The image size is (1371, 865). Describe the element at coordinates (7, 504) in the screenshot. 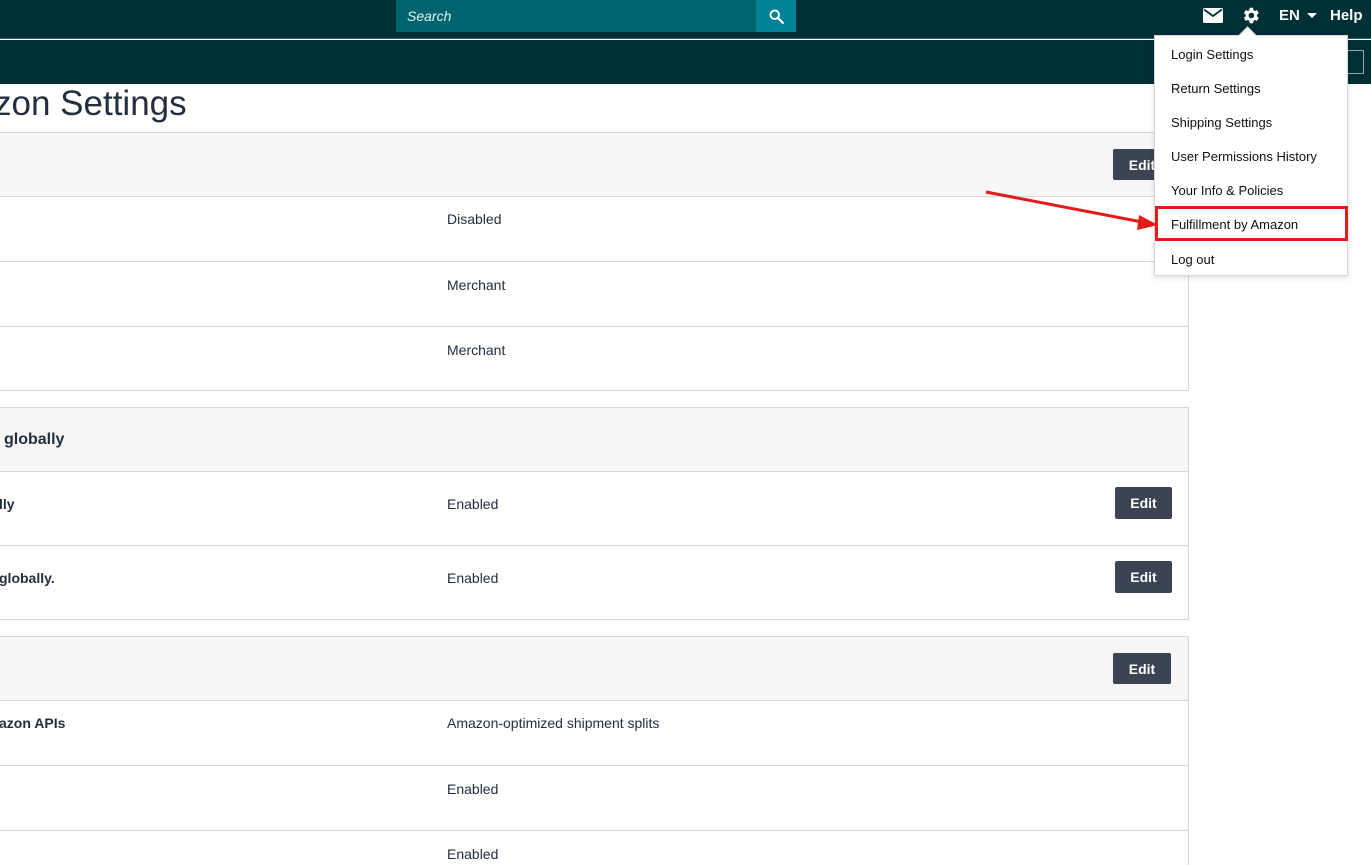

I see `row-label: lly` at that location.